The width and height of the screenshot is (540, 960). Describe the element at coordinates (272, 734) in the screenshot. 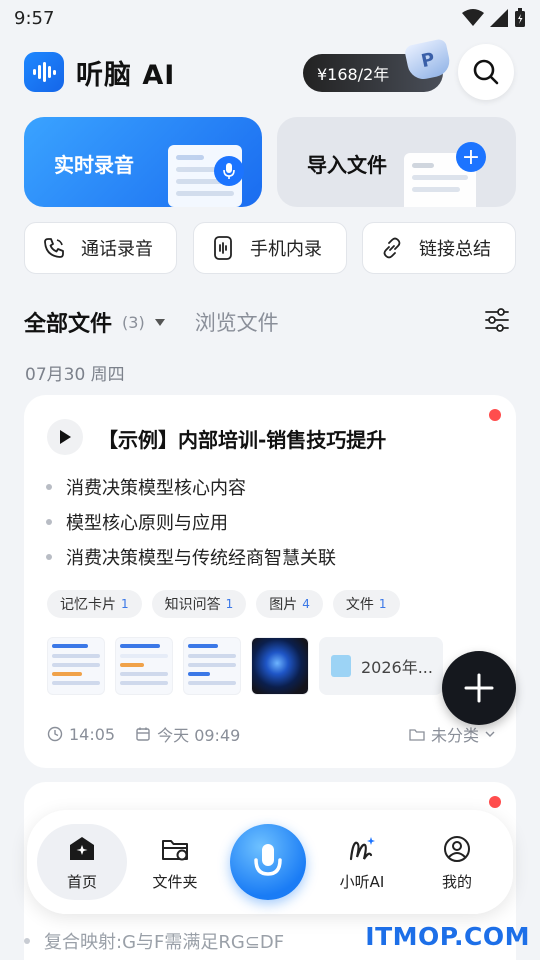

I see `file-meta: 14:05 今天 09:49 未分类` at that location.